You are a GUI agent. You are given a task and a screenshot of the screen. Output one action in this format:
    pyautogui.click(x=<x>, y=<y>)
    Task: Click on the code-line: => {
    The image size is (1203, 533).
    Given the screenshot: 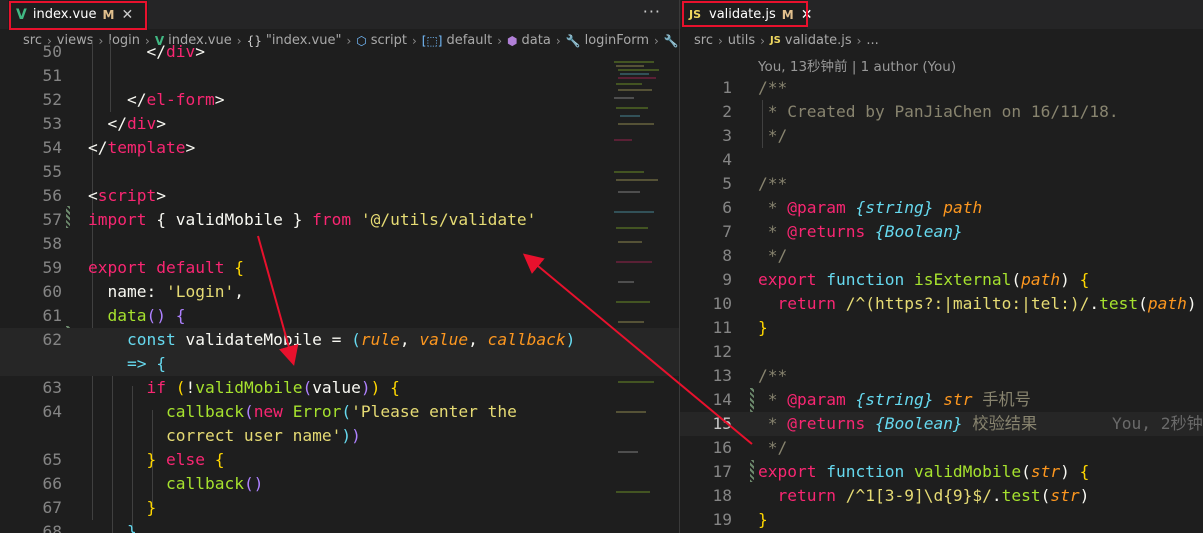 What is the action you would take?
    pyautogui.click(x=339, y=364)
    